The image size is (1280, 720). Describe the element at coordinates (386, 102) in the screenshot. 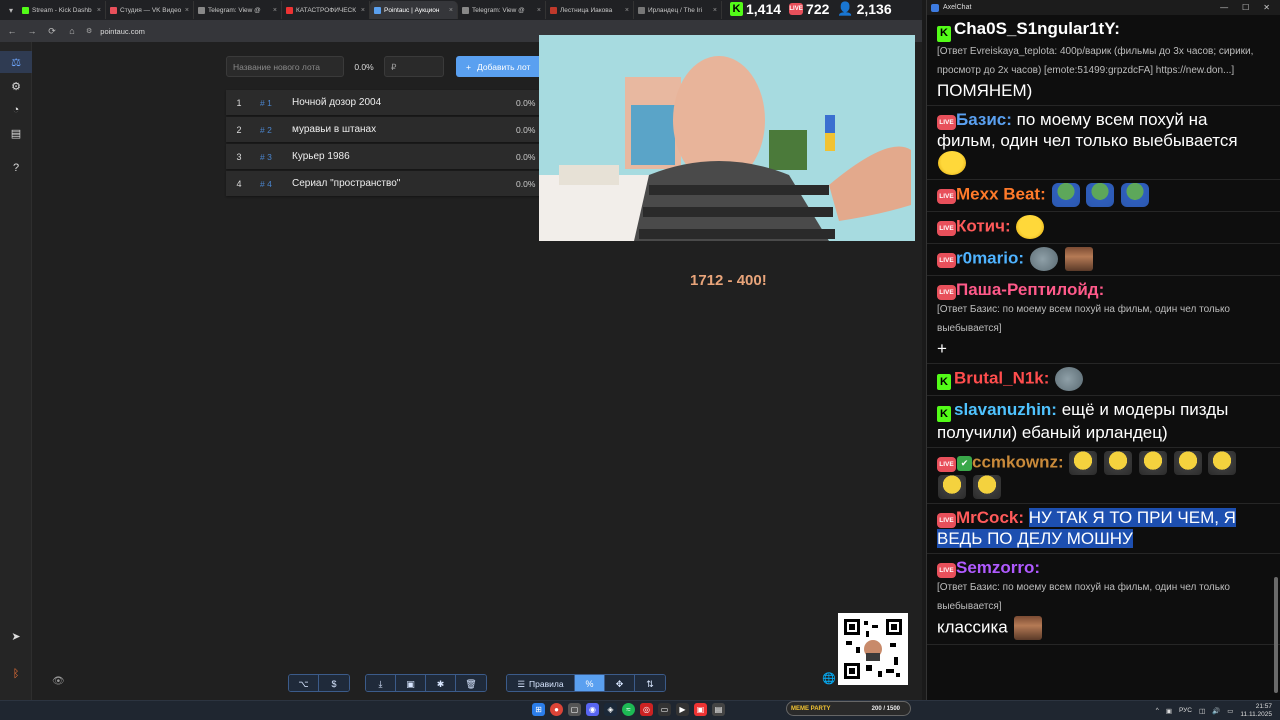

I see `lot-row: 1 # 1 Ночной дозор 2004 0.0%` at that location.